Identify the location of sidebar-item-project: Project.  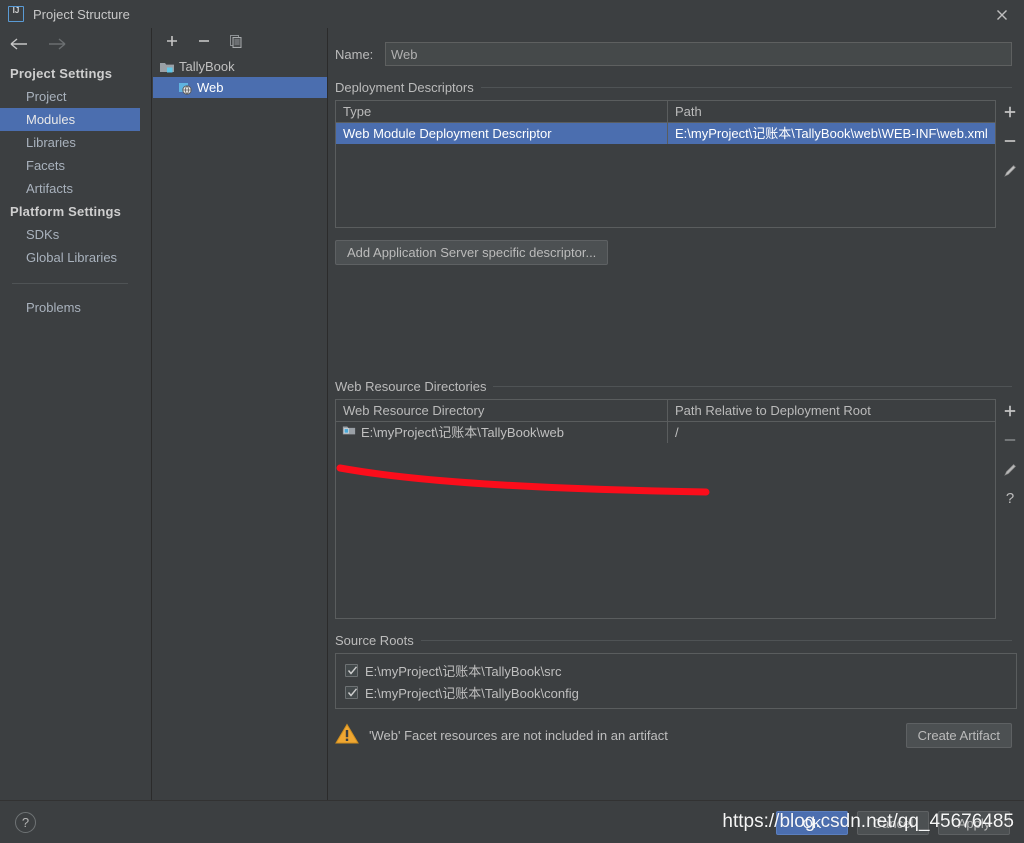
(70, 96).